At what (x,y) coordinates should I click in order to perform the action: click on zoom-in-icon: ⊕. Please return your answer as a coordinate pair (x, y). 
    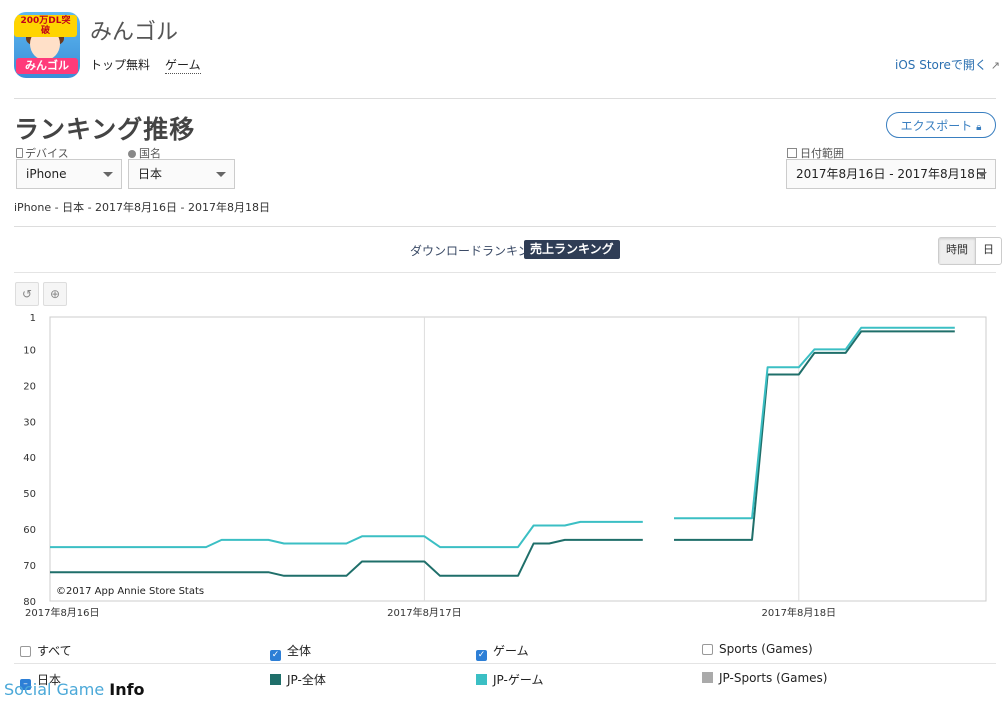
    Looking at the image, I should click on (55, 294).